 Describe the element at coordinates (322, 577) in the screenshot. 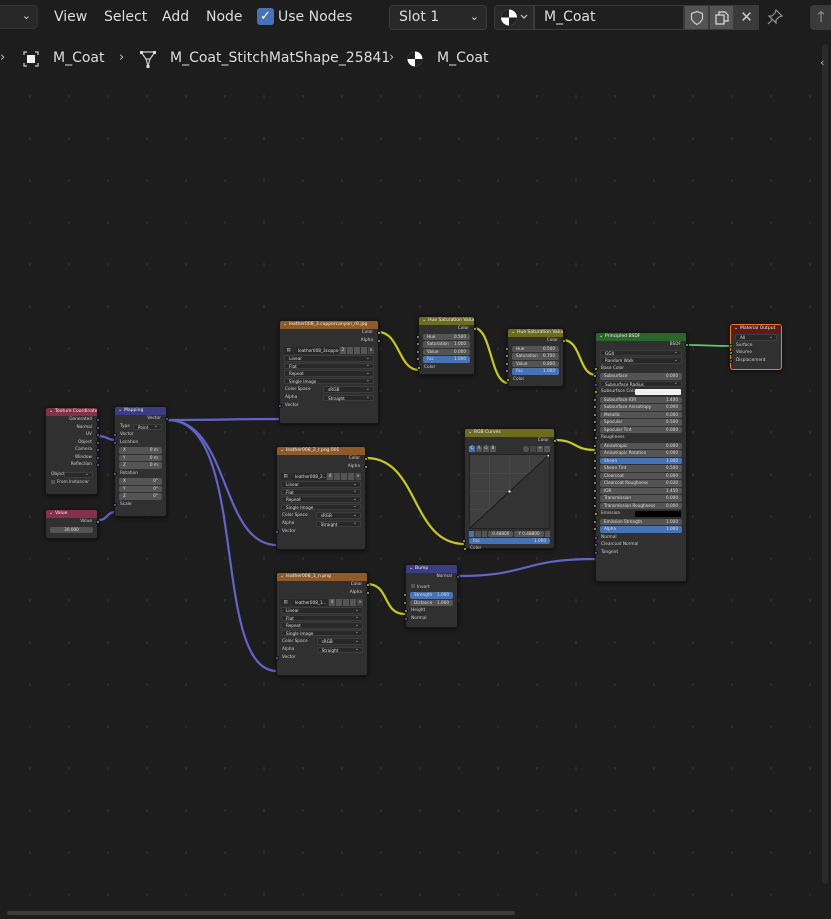

I see `node-header: leather008_1_n.png` at that location.